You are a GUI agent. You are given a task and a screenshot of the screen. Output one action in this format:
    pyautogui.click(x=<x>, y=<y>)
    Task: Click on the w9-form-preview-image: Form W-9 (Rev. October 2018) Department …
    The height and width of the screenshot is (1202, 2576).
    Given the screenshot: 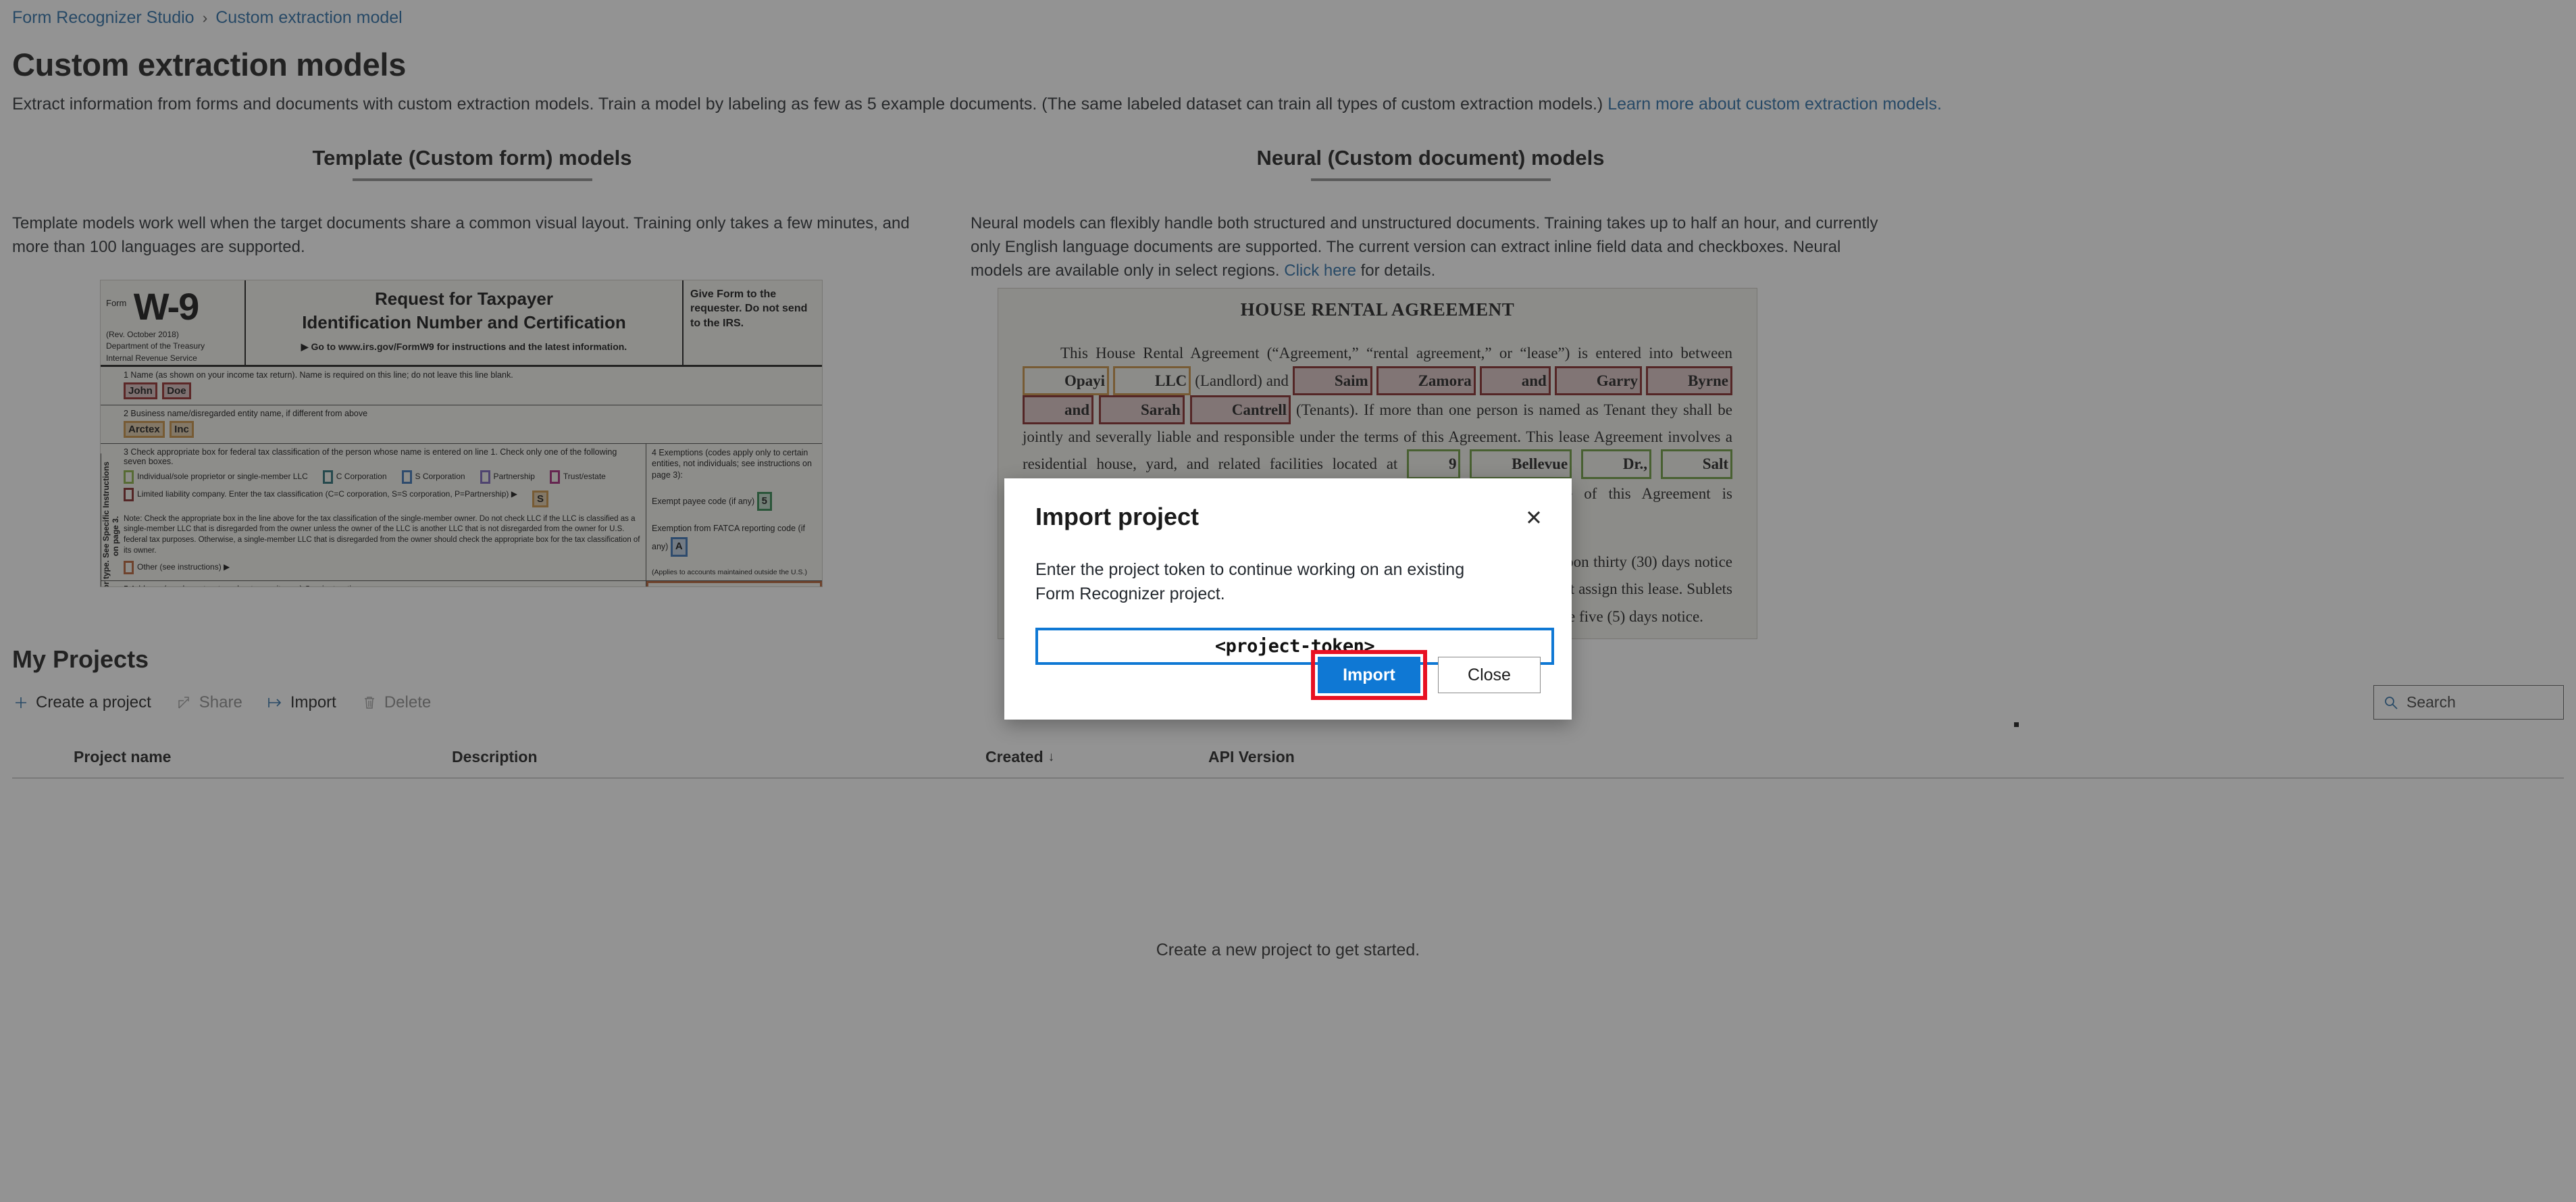 What is the action you would take?
    pyautogui.click(x=462, y=433)
    